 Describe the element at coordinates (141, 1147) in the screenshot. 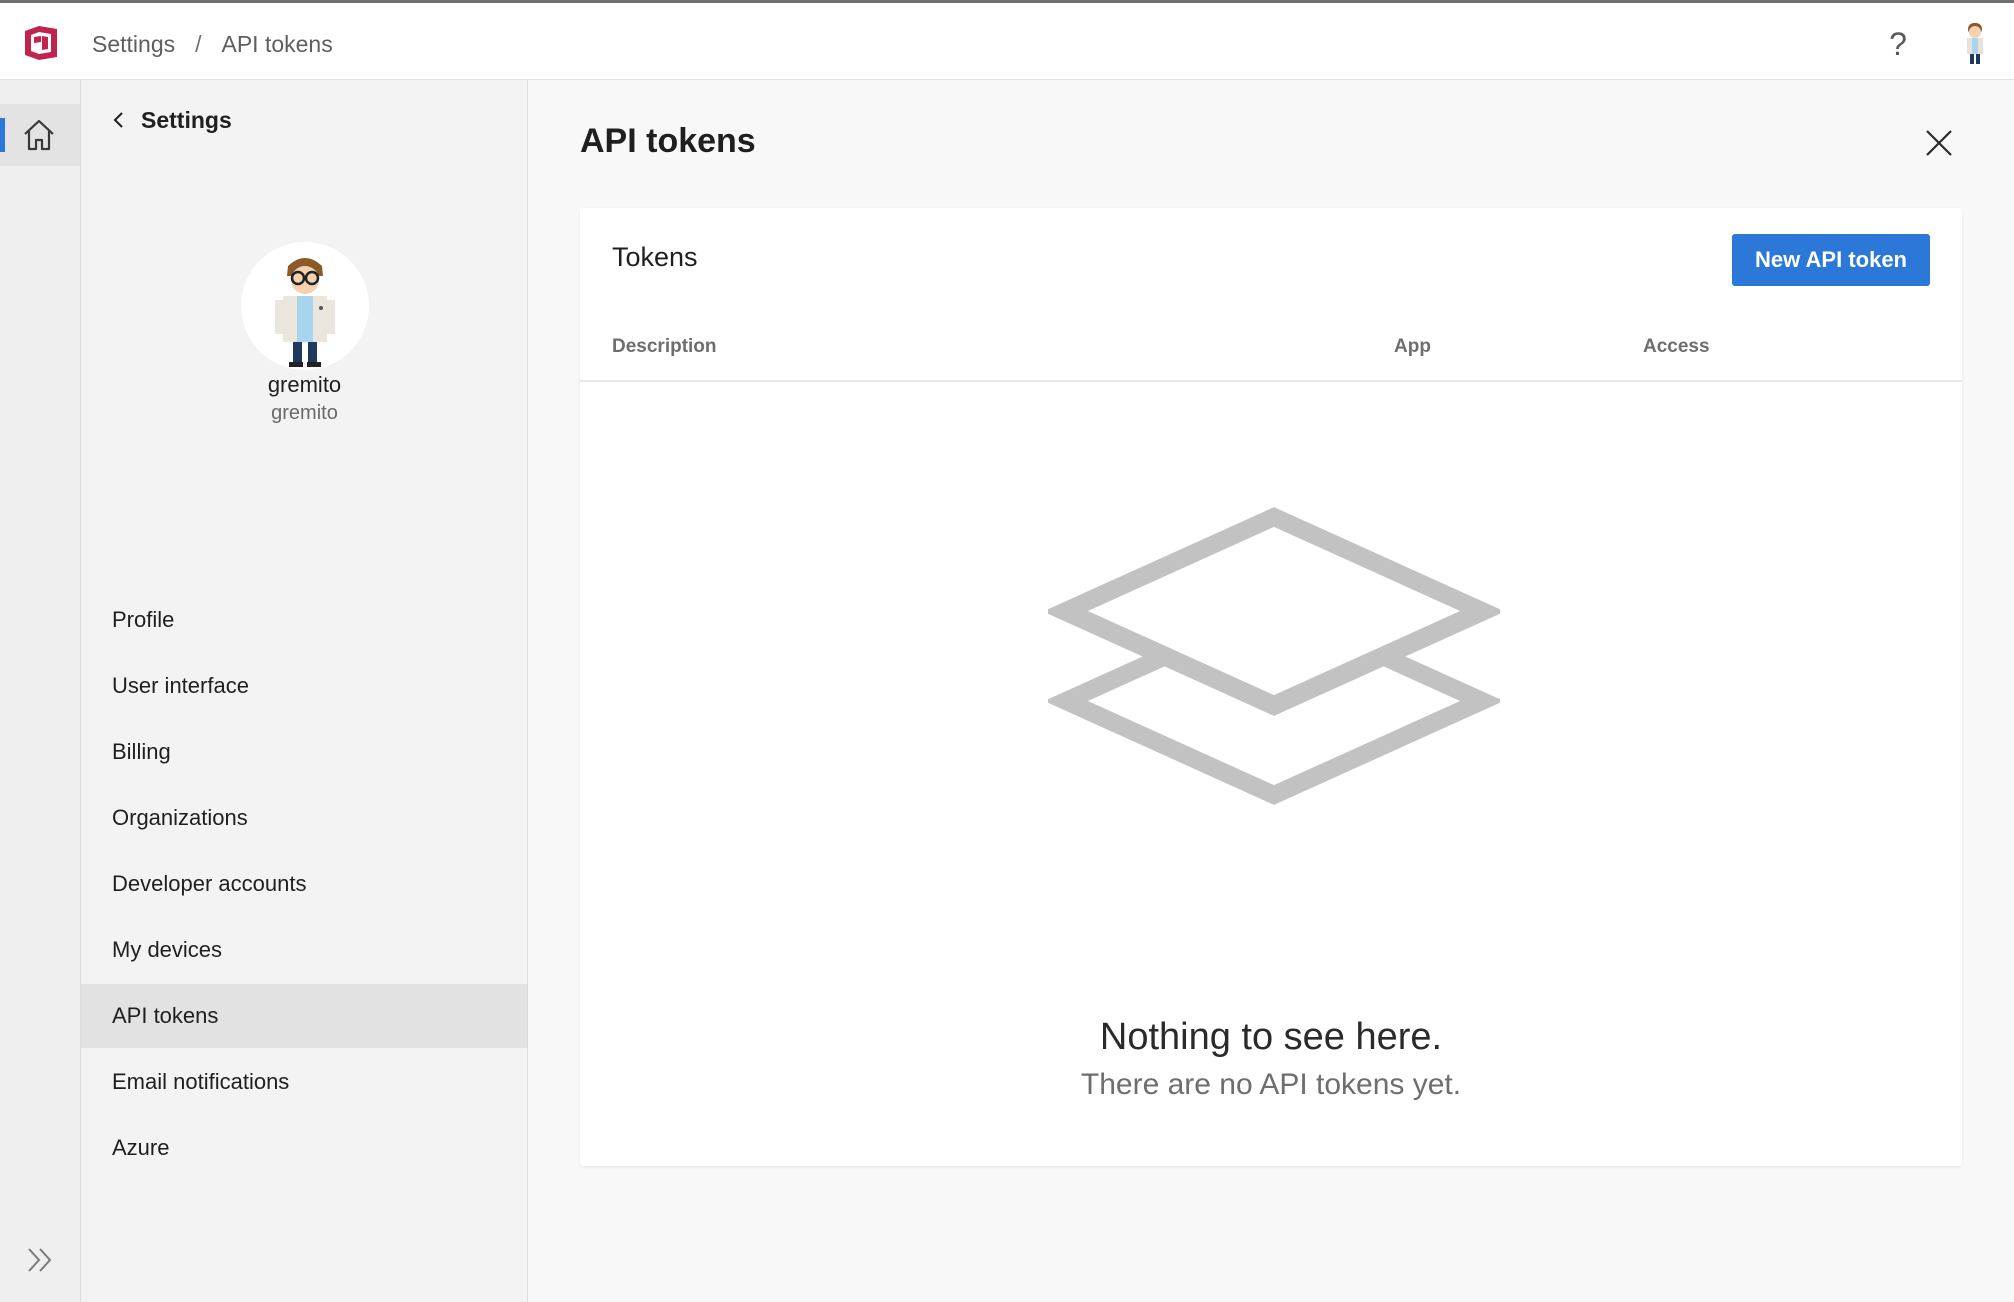

I see `nav-item-label: Azure` at that location.